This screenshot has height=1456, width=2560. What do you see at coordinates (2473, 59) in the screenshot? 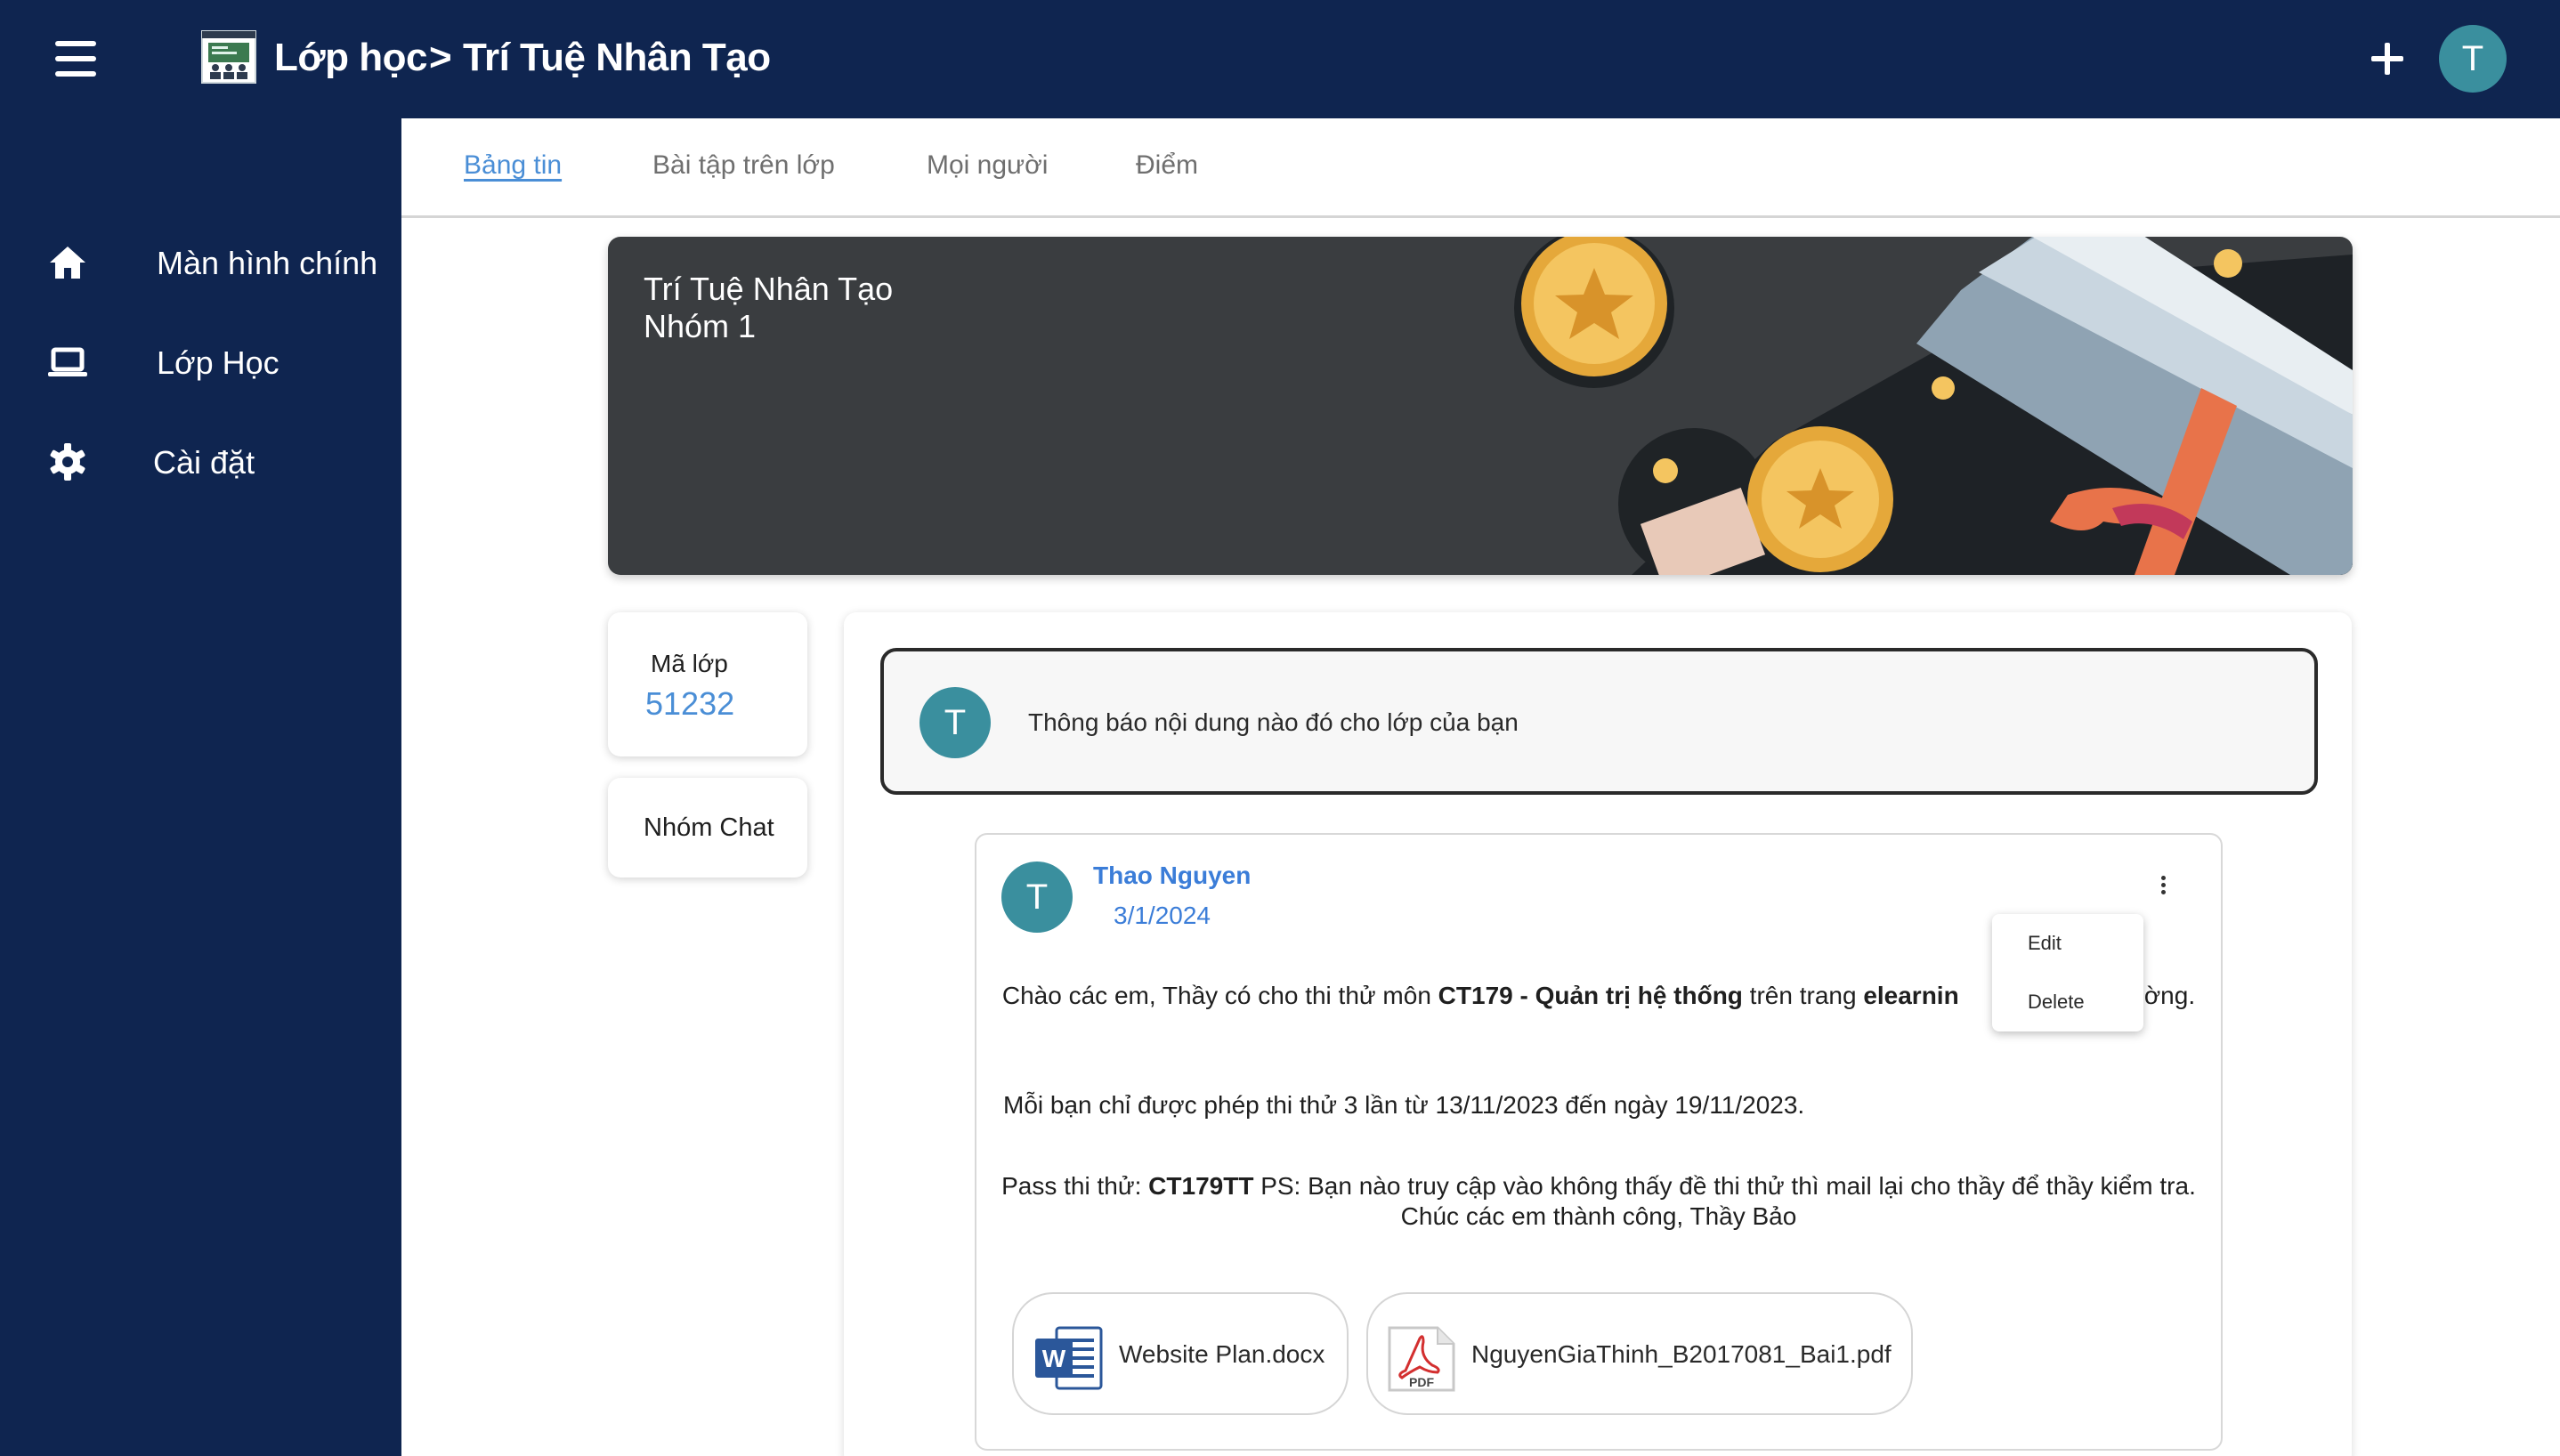
I see `user-avatar: T` at bounding box center [2473, 59].